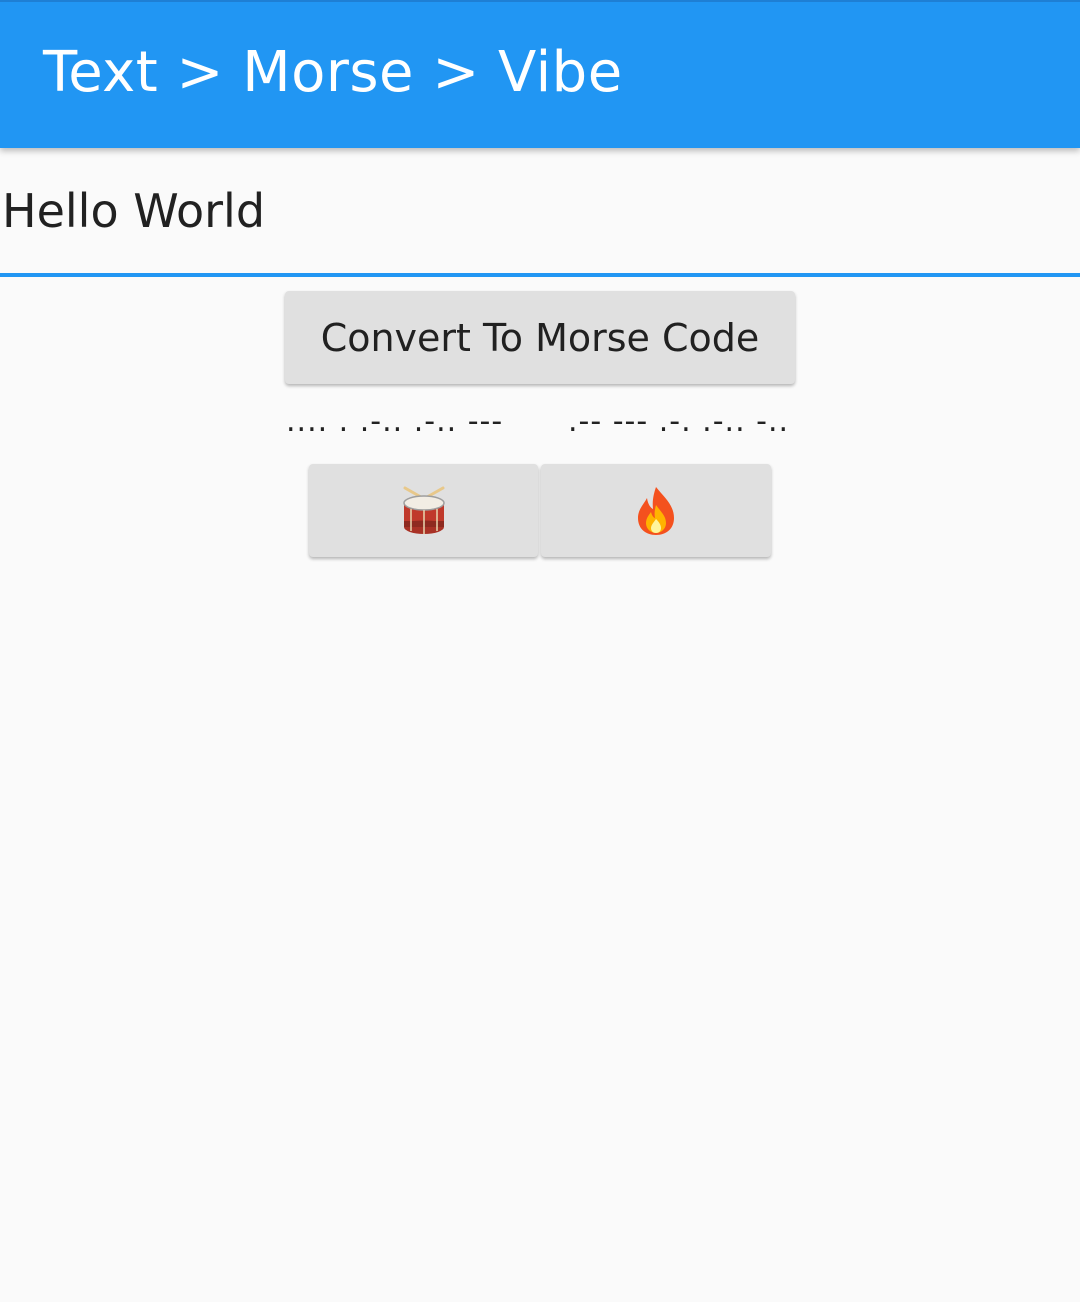  I want to click on vibrate-drum-button, so click(423, 510).